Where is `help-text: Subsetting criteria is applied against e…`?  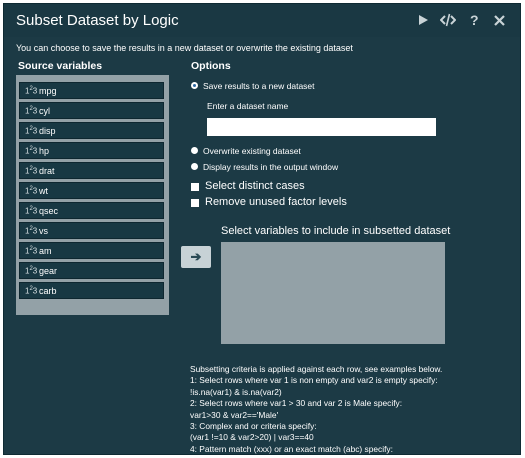
help-text: Subsetting criteria is applied against e… is located at coordinates (350, 409).